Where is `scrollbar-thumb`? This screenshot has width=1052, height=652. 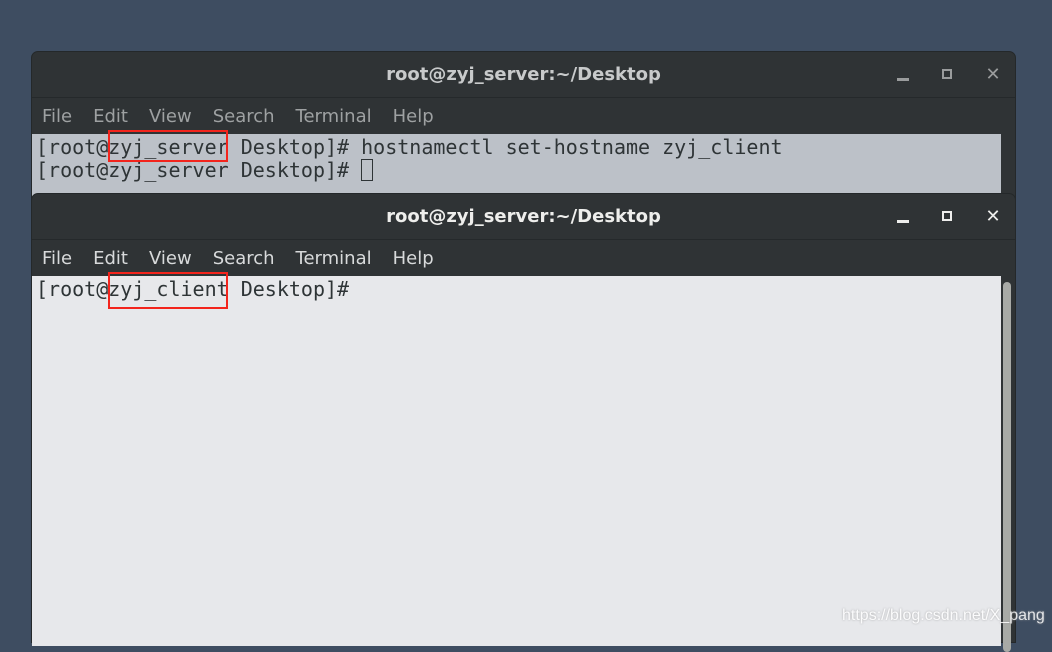
scrollbar-thumb is located at coordinates (1007, 467).